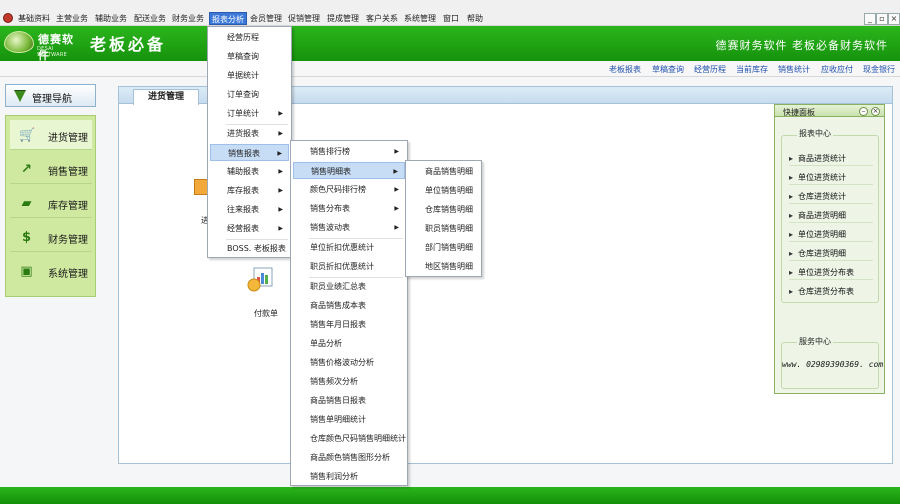  I want to click on qp-link-product-purchase-detail: 商品进货明细, so click(817, 215).